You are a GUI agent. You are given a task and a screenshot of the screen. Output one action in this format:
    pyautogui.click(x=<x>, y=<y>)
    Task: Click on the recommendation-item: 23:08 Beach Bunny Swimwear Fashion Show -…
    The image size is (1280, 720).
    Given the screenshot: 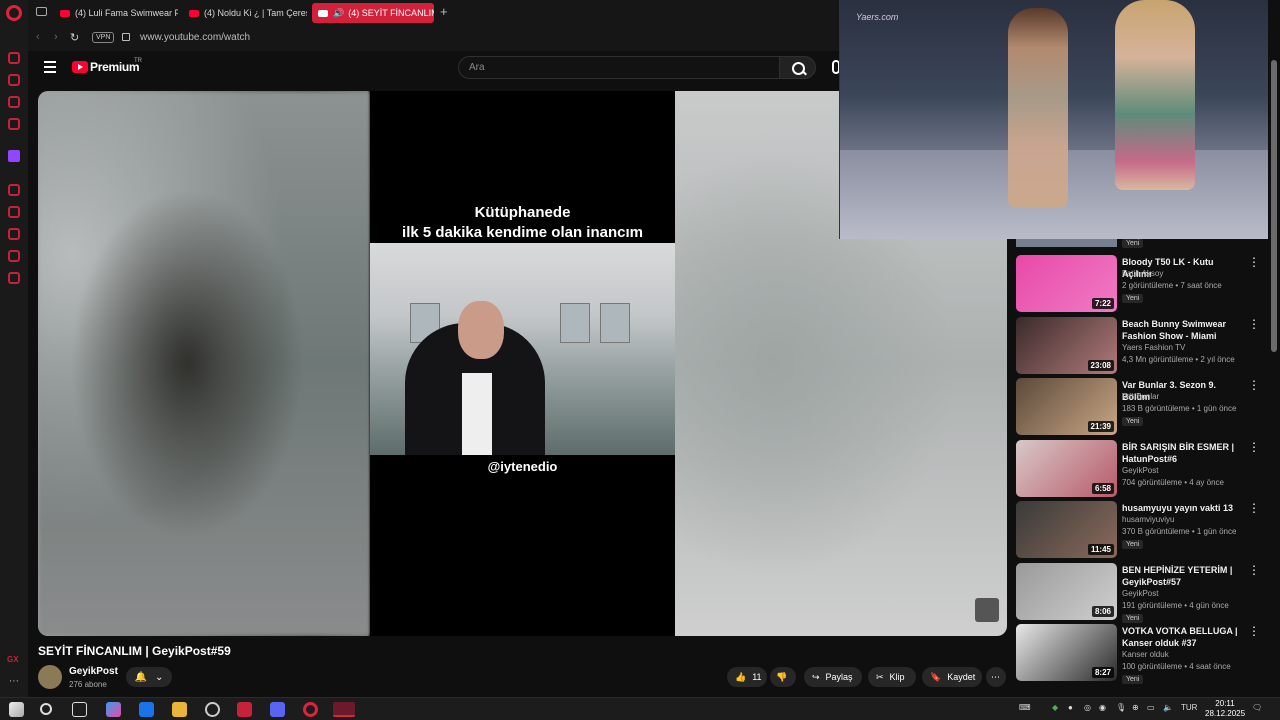 What is the action you would take?
    pyautogui.click(x=1142, y=346)
    